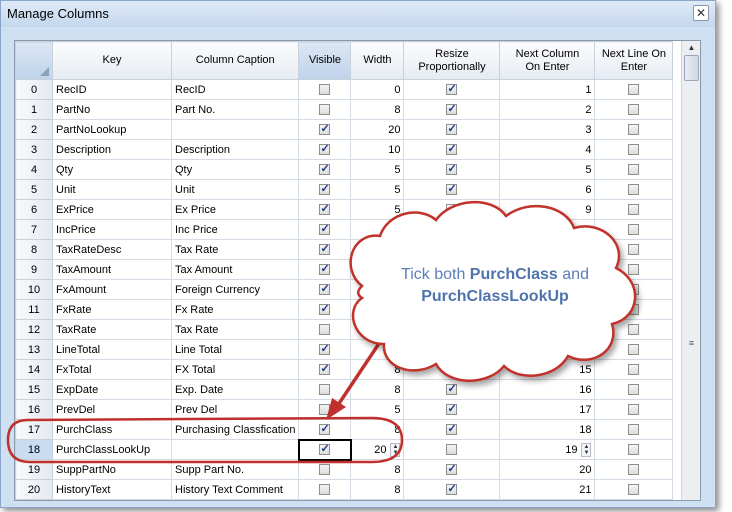  I want to click on table-row: 2PartNoLookup 20 3, so click(344, 129).